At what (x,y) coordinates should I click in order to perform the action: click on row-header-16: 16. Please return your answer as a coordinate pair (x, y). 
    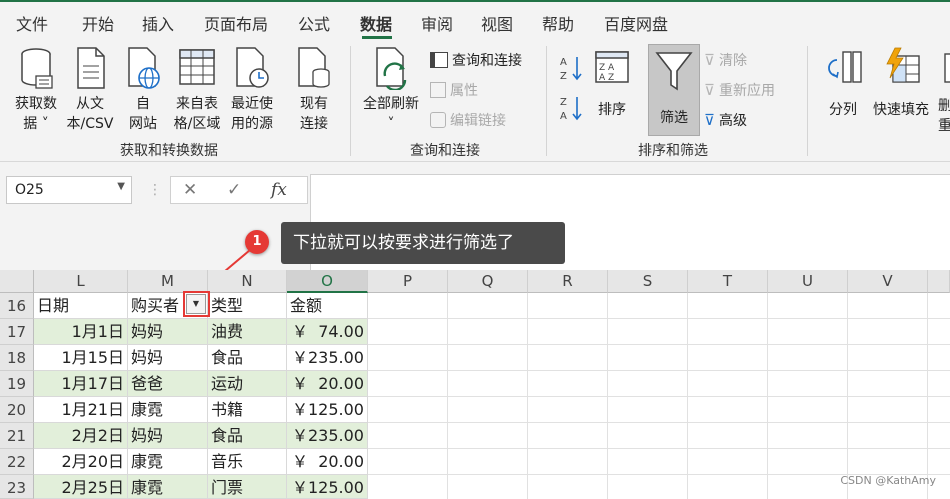
    Looking at the image, I should click on (17, 306).